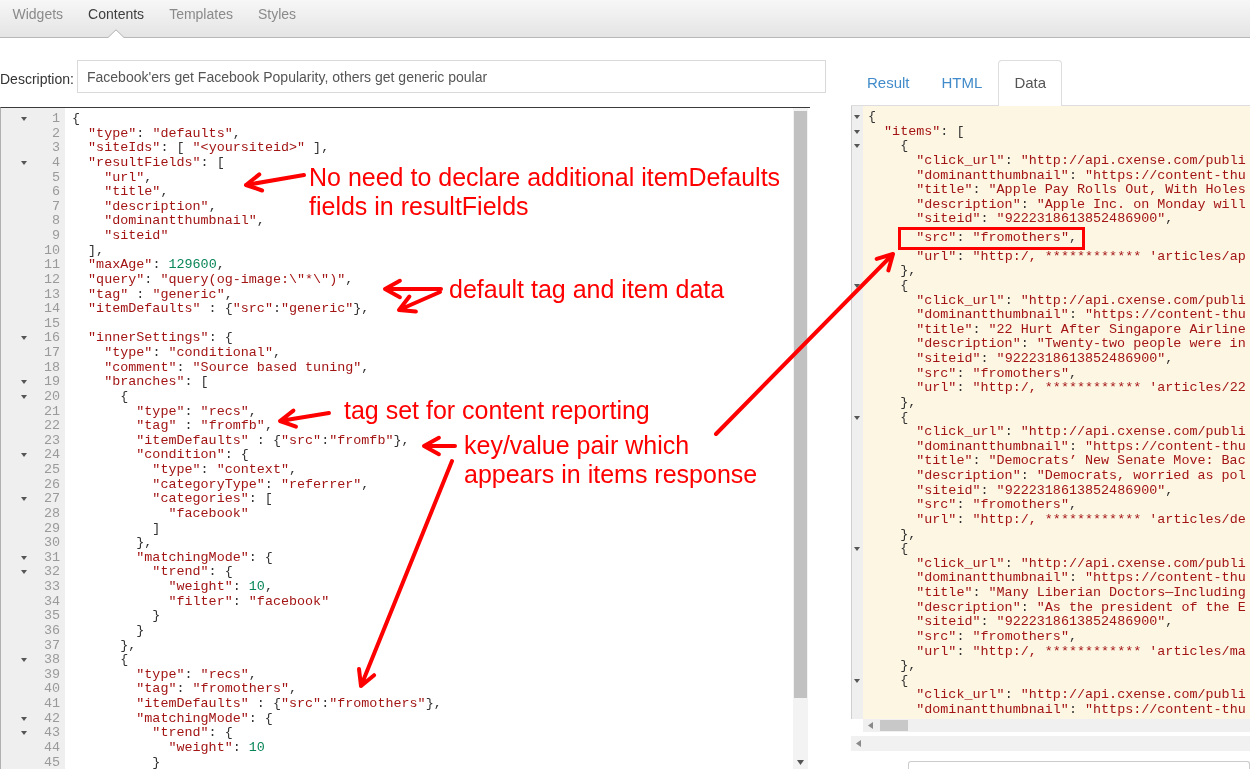 The width and height of the screenshot is (1250, 769). I want to click on code-line: "facebook", so click(208, 514).